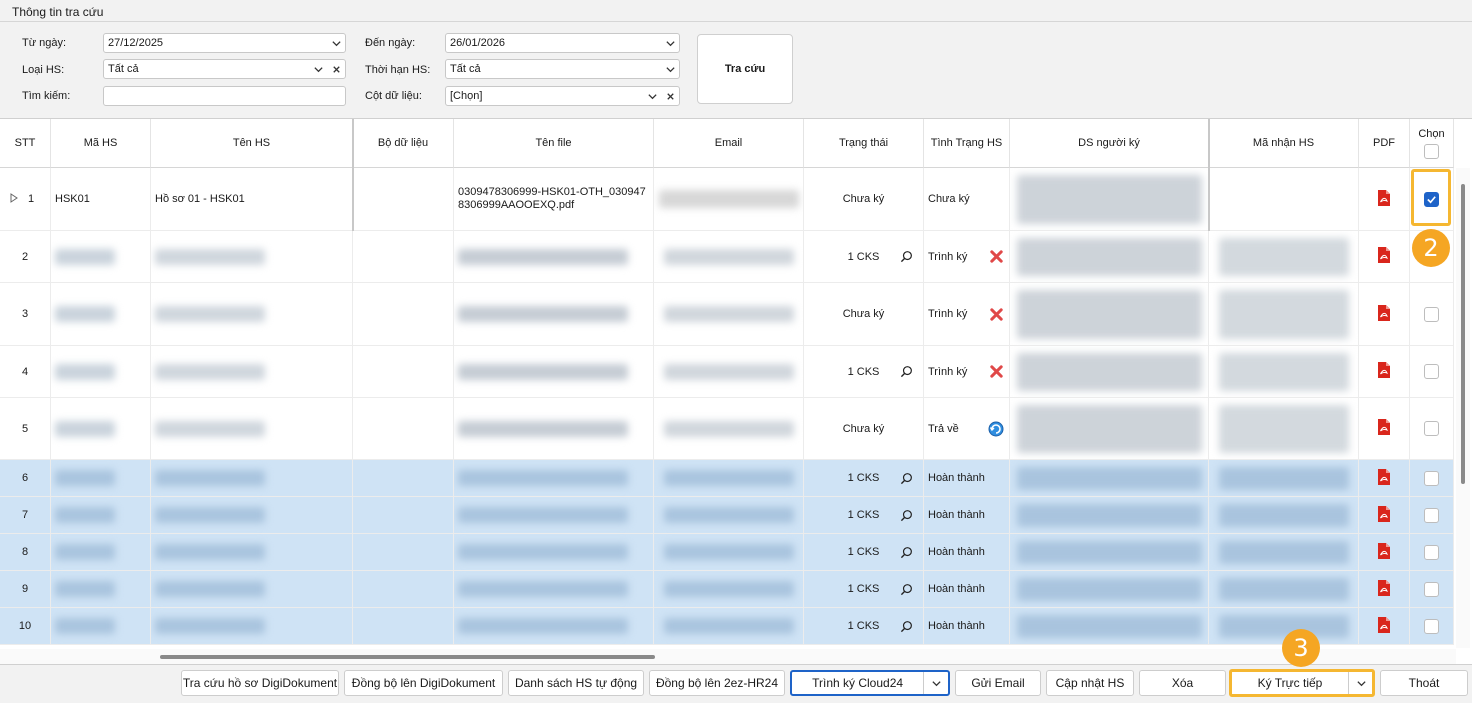  Describe the element at coordinates (403, 143) in the screenshot. I see `column-header-bo-du-lieu: Bộ dữ liệu` at that location.